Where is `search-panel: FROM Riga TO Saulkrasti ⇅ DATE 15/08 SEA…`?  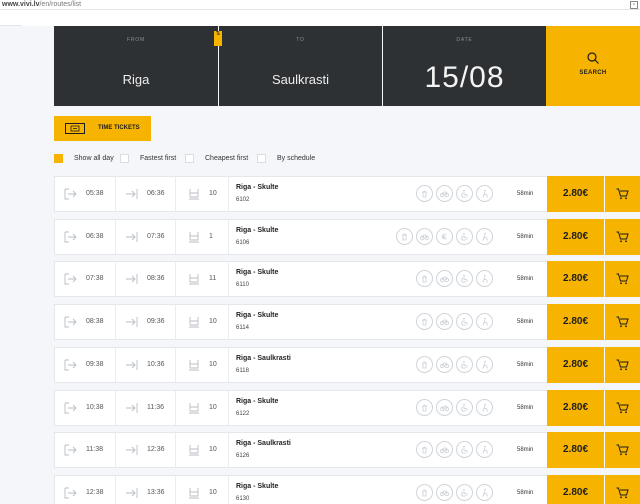 search-panel: FROM Riga TO Saulkrasti ⇅ DATE 15/08 SEA… is located at coordinates (347, 66).